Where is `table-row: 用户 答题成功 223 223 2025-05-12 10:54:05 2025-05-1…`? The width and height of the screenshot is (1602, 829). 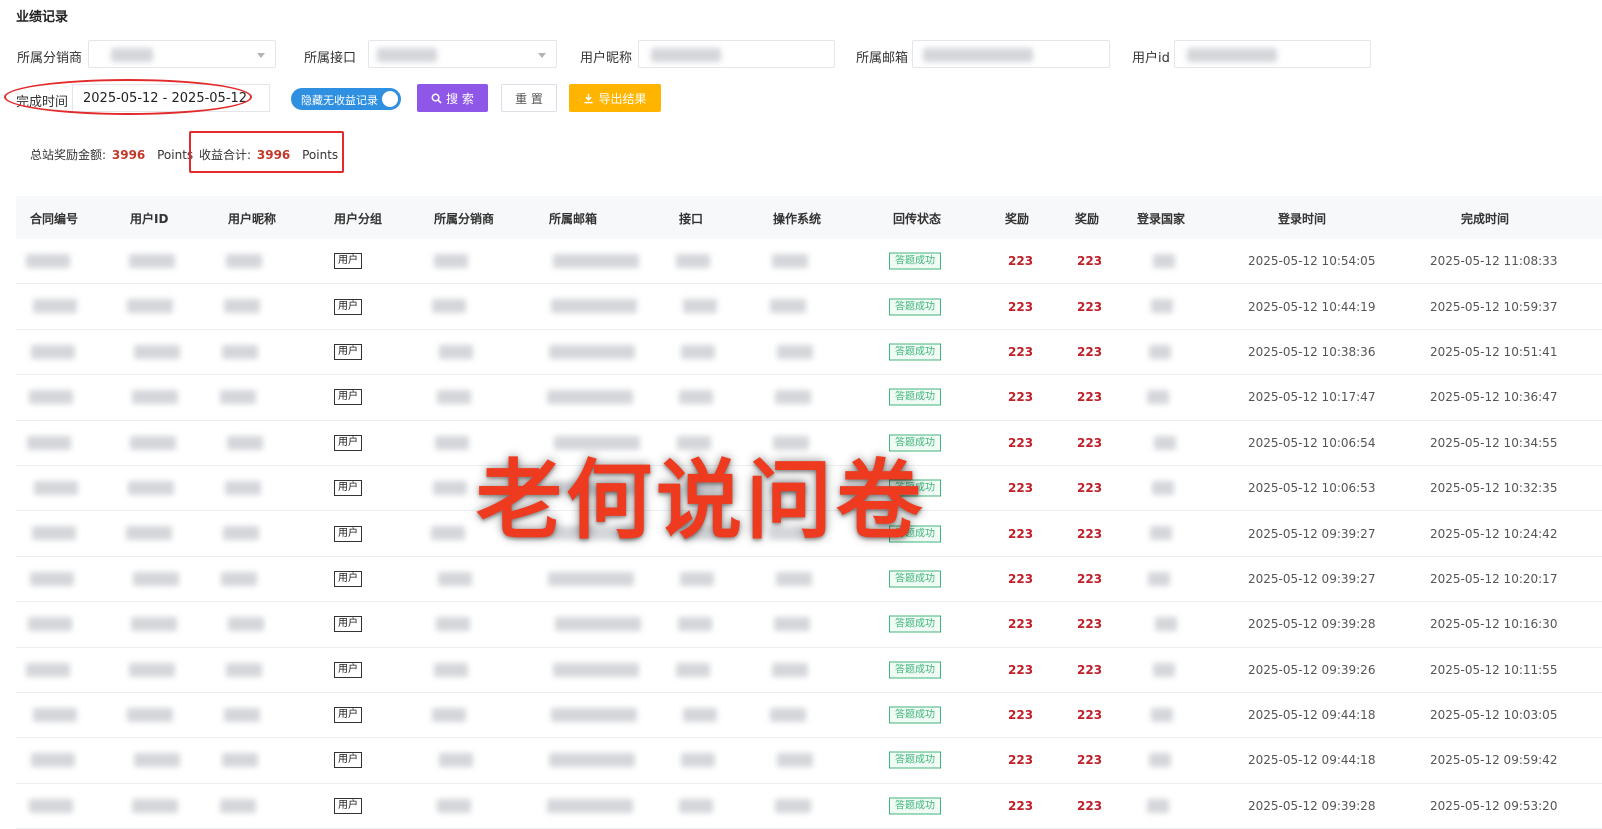
table-row: 用户 答题成功 223 223 2025-05-12 10:54:05 2025-05-1… is located at coordinates (809, 262).